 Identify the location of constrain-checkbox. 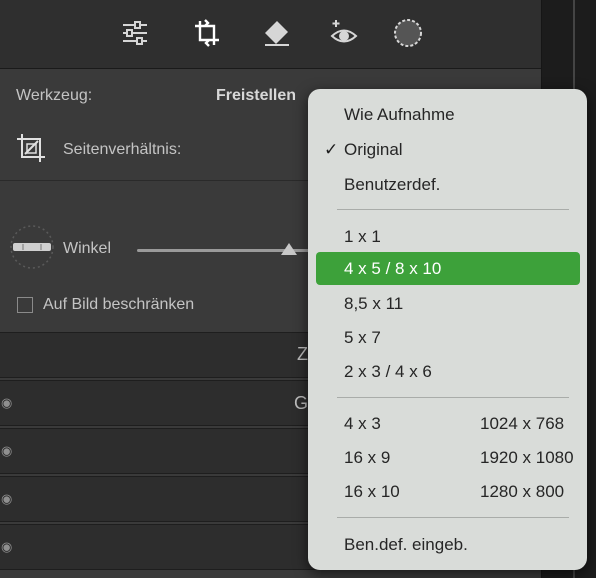
(25, 305).